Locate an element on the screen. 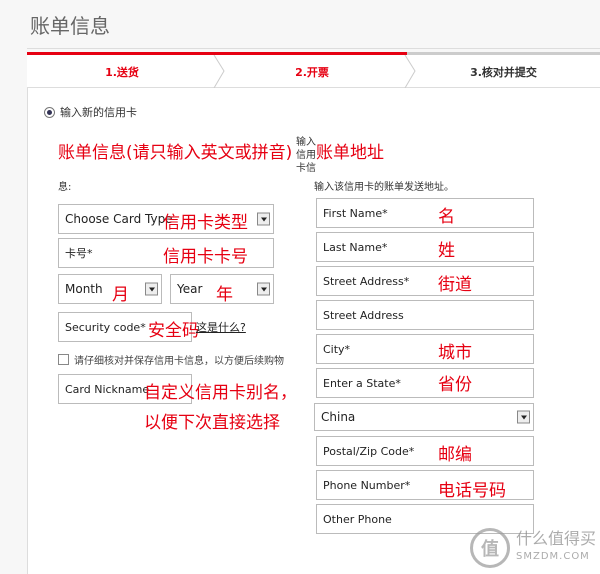  watermark-domain: SMZDM.COM is located at coordinates (553, 556).